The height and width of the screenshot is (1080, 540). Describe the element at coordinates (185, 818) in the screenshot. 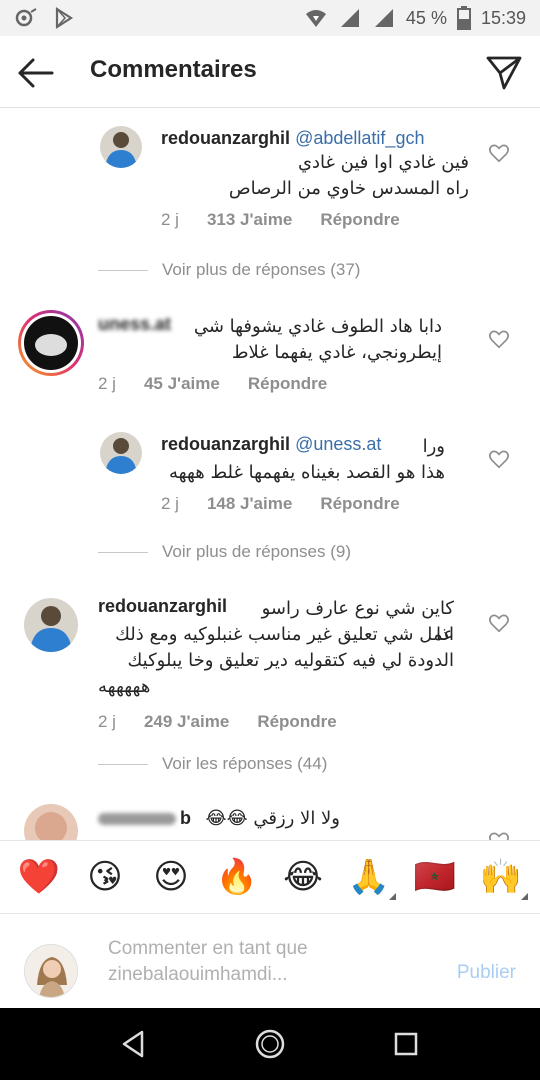

I see `comment-username: b` at that location.